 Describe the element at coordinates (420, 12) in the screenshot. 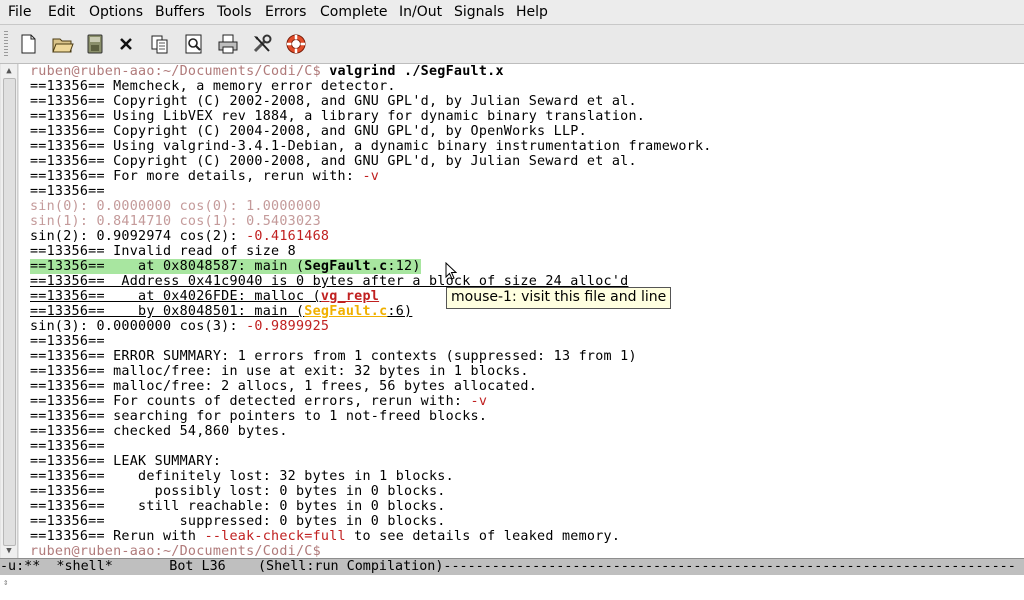

I see `menu-inout: In/Out` at that location.